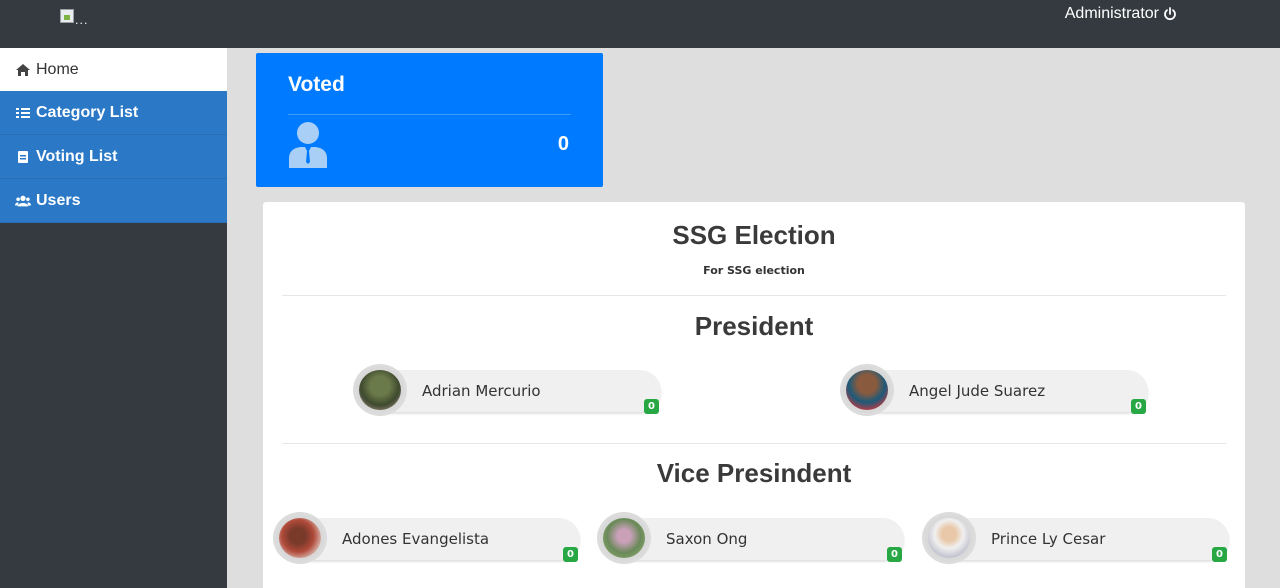  I want to click on voted-card-title: Voted, so click(316, 84).